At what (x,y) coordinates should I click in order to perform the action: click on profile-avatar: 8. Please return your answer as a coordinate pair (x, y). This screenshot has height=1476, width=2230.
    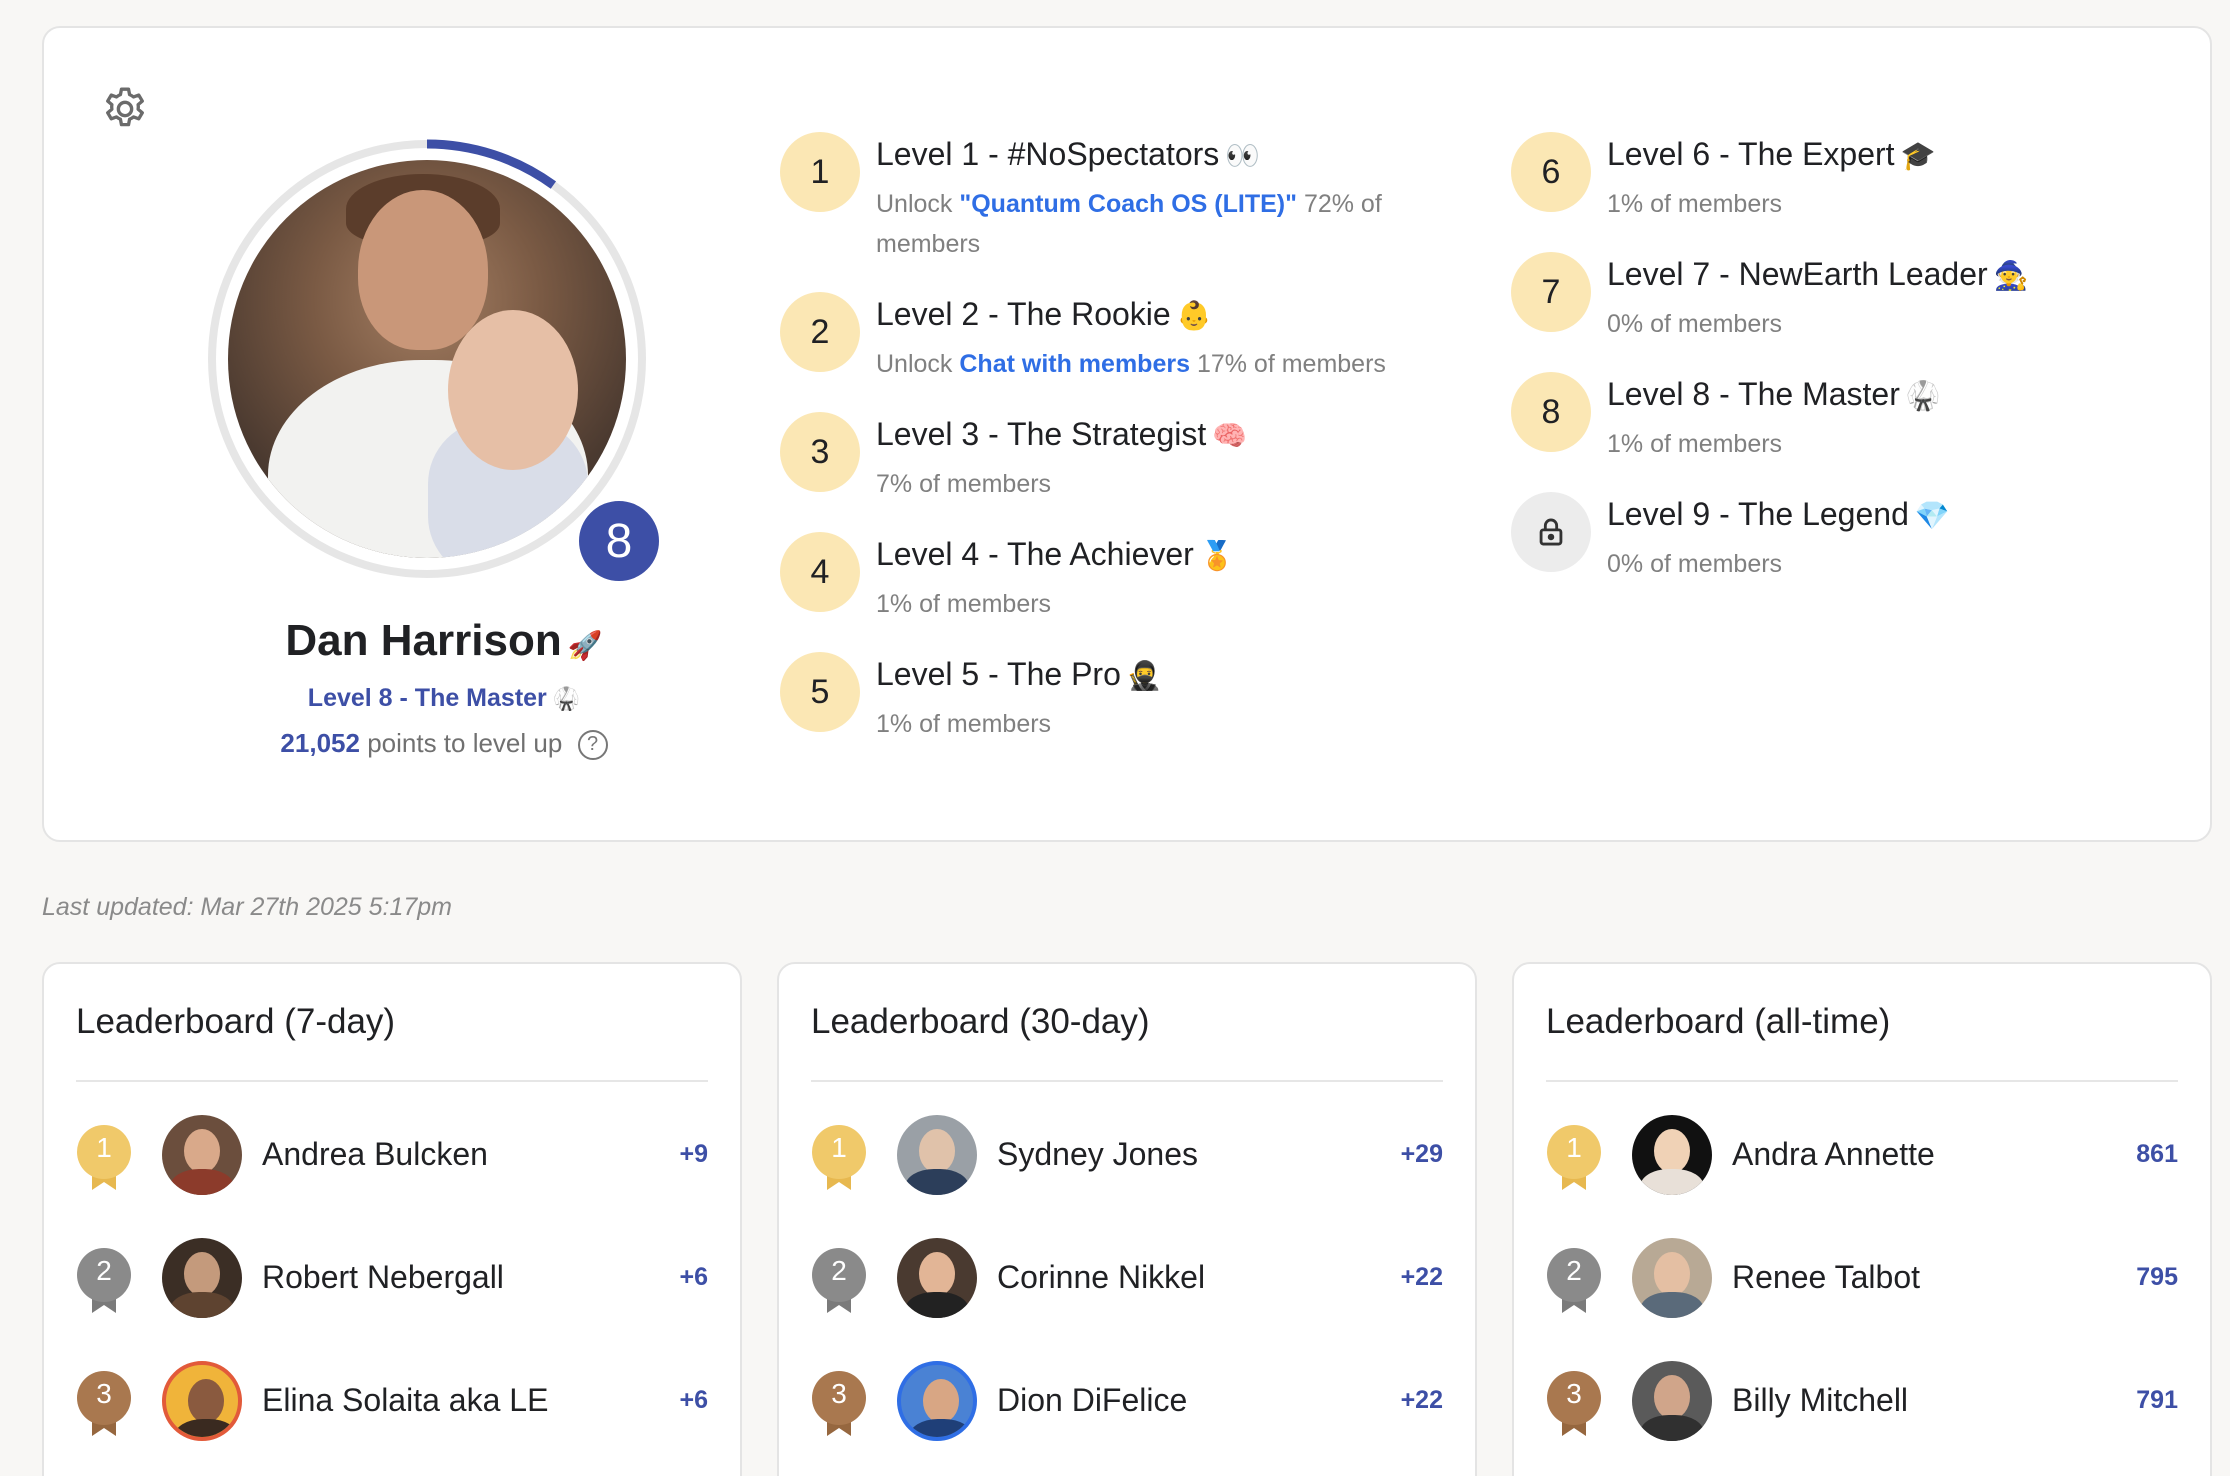
    Looking at the image, I should click on (434, 361).